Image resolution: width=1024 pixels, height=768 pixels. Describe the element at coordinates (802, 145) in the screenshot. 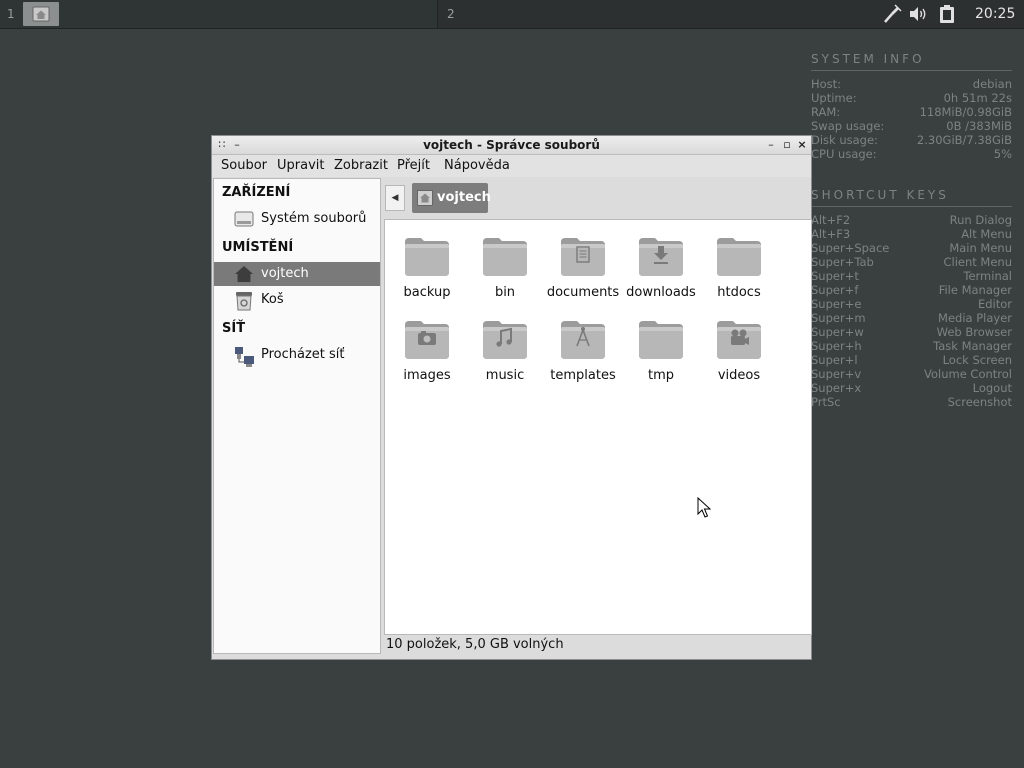

I see `close-icon: ×` at that location.